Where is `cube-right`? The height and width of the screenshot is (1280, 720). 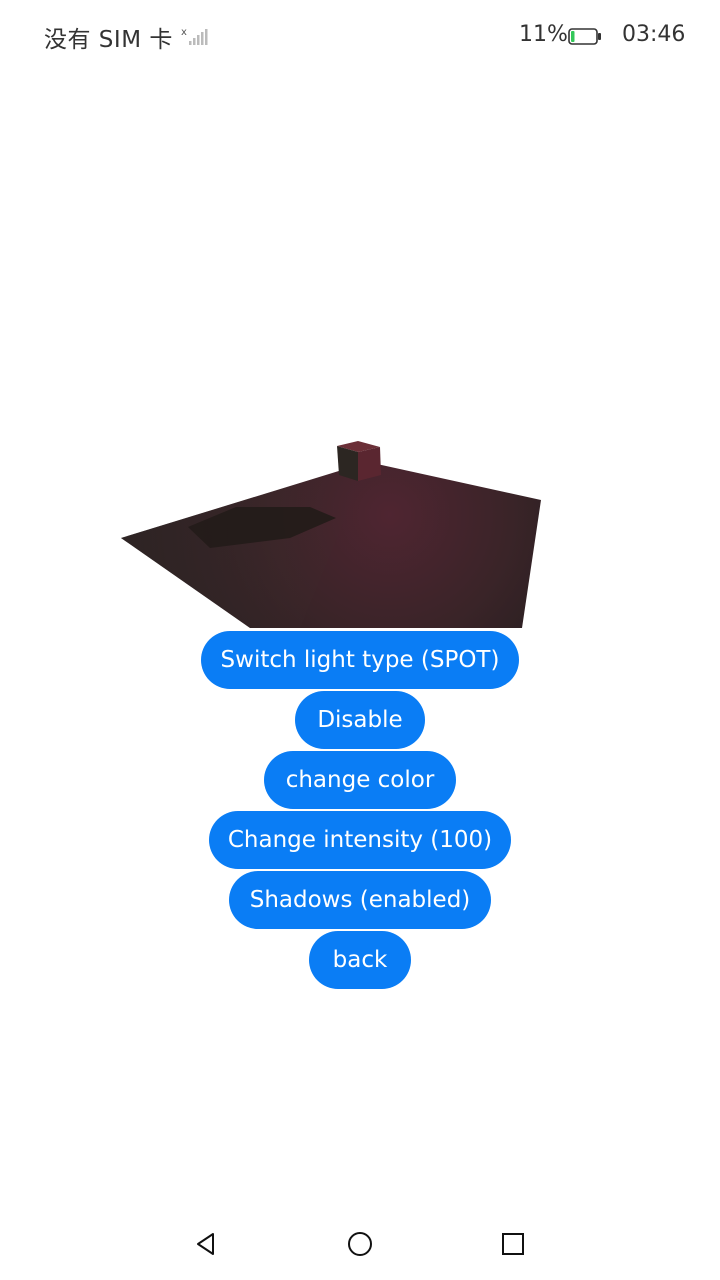 cube-right is located at coordinates (369, 464).